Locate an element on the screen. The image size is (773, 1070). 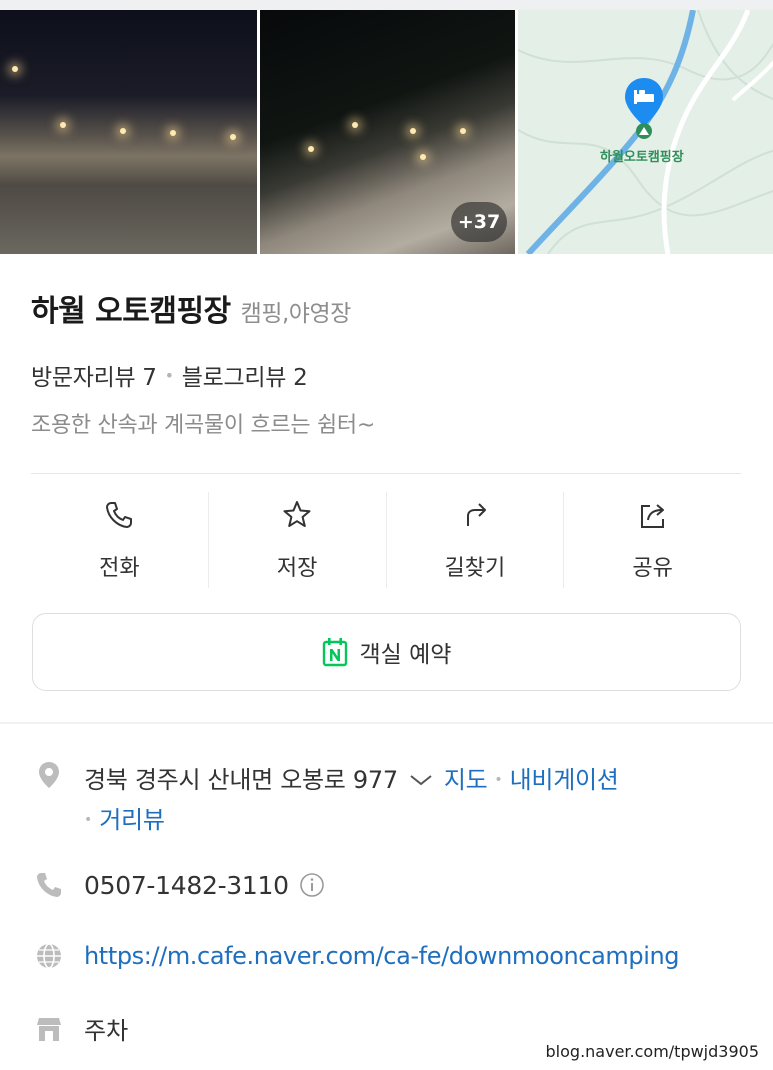
address-block: 경북 경주시 산내면 오봉로 977 지도 • 내비게이션 • 거리뷰 is located at coordinates (351, 800).